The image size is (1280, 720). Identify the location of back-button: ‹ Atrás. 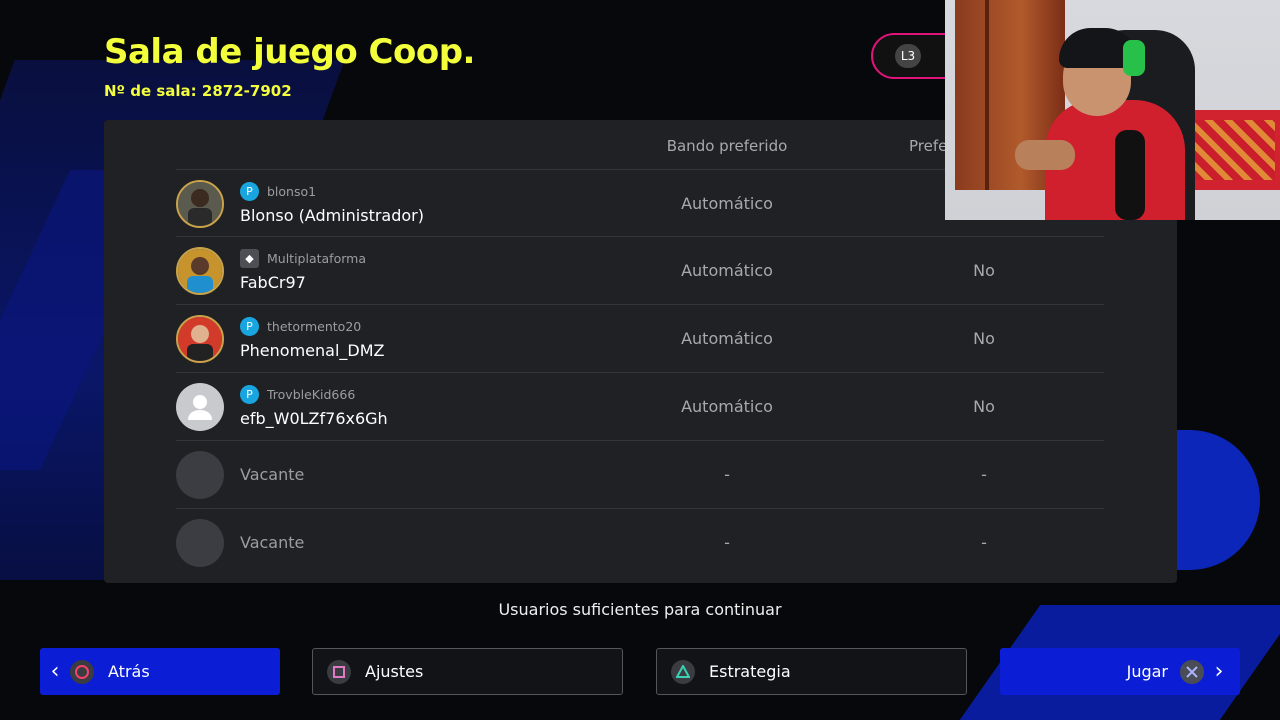
(160, 671).